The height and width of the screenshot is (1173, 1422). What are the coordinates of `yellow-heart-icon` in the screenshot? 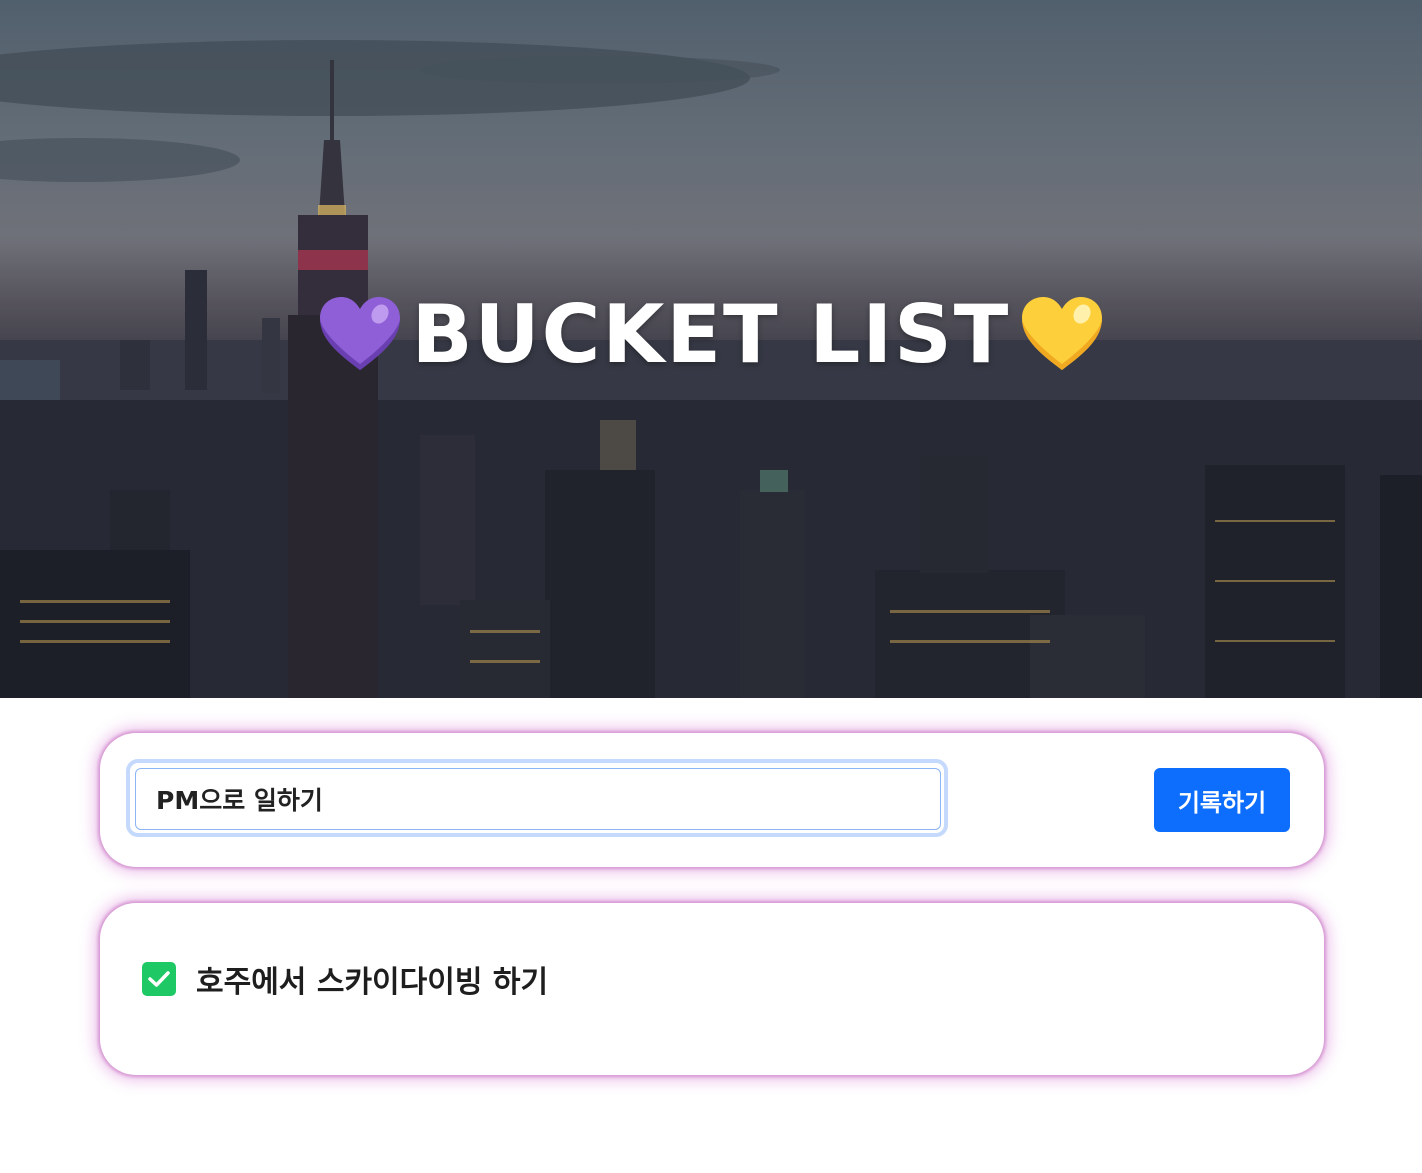 It's located at (1062, 334).